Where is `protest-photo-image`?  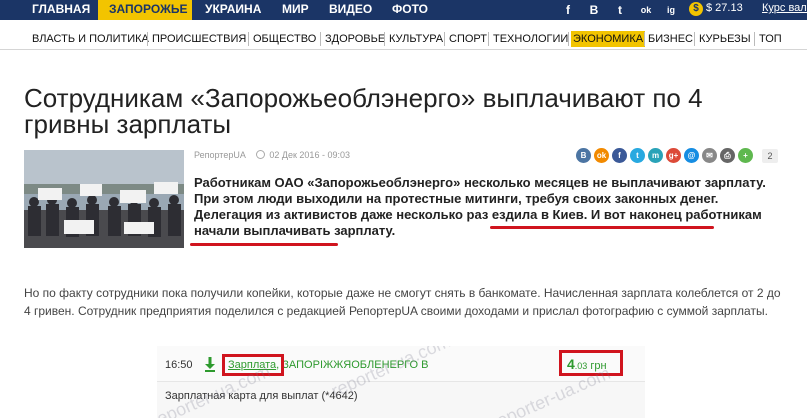
protest-photo-image is located at coordinates (104, 199).